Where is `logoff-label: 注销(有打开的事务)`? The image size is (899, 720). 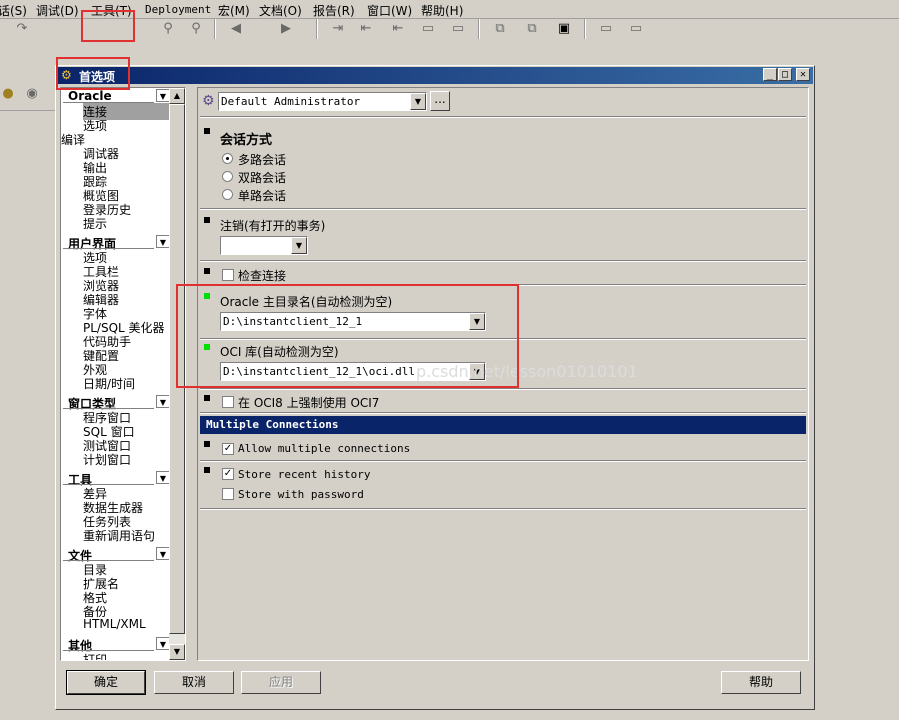 logoff-label: 注销(有打开的事务) is located at coordinates (273, 226).